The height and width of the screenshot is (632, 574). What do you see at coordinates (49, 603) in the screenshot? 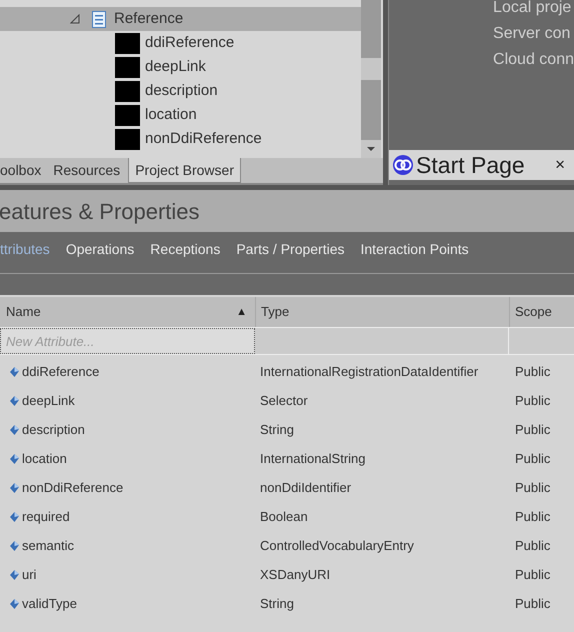
I see `table-cell-text: validType` at bounding box center [49, 603].